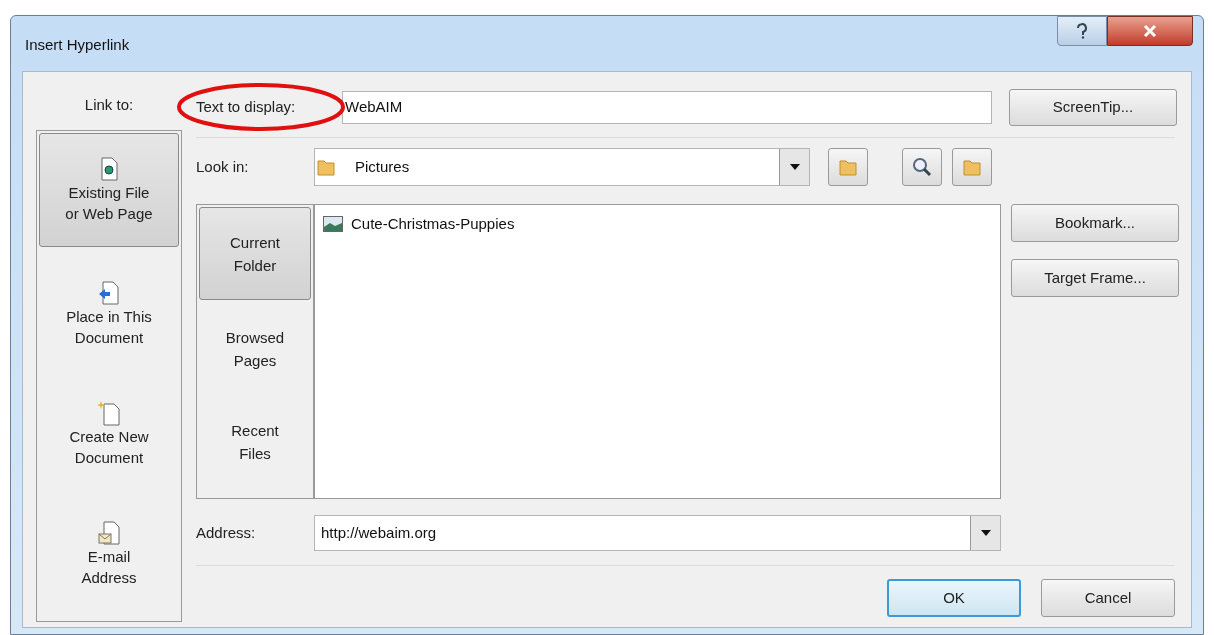  What do you see at coordinates (255, 348) in the screenshot?
I see `browse-tab: Browsed Pages` at bounding box center [255, 348].